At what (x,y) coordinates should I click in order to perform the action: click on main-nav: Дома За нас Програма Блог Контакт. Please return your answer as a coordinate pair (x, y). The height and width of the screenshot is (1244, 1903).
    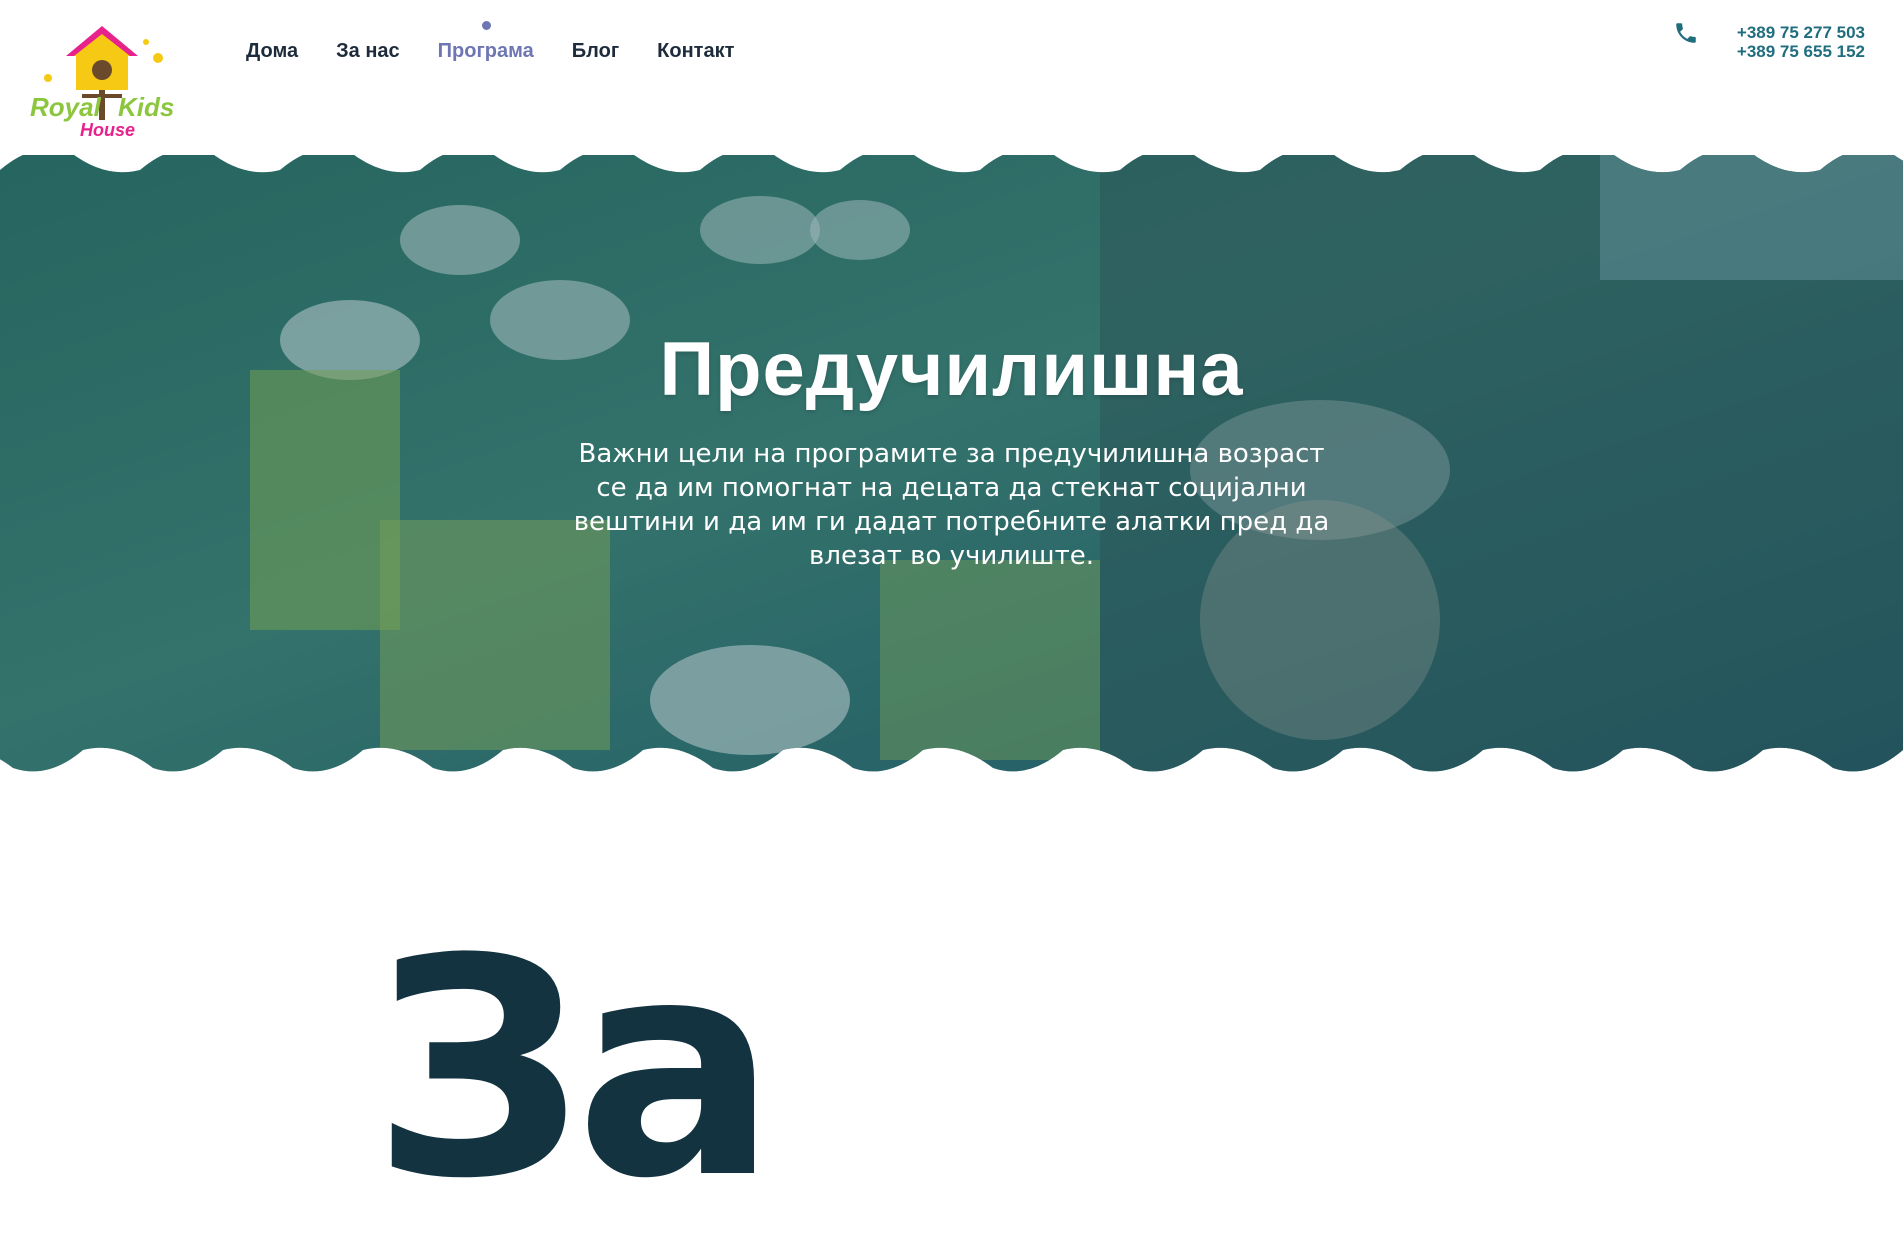
    Looking at the image, I should click on (509, 43).